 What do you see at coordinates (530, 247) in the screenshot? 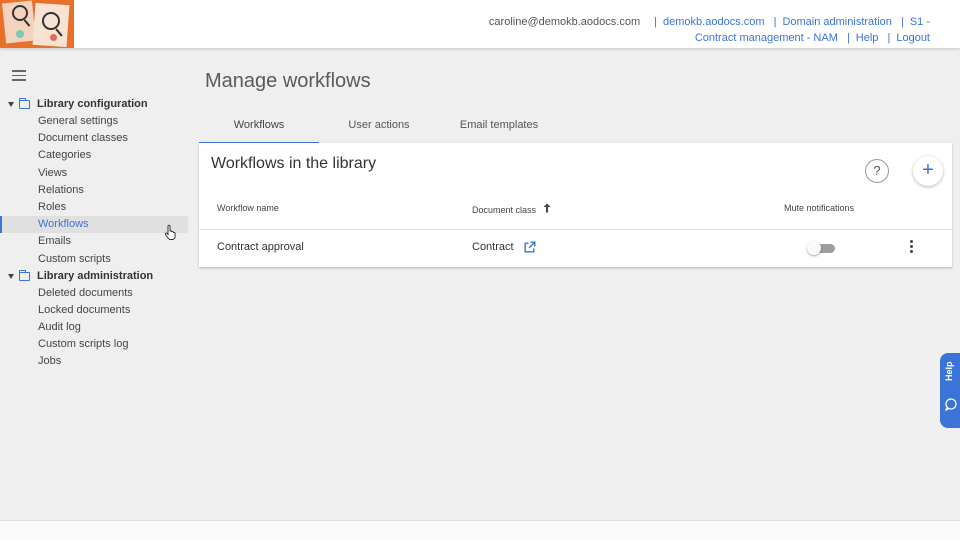
I see `open-in-new-icon` at bounding box center [530, 247].